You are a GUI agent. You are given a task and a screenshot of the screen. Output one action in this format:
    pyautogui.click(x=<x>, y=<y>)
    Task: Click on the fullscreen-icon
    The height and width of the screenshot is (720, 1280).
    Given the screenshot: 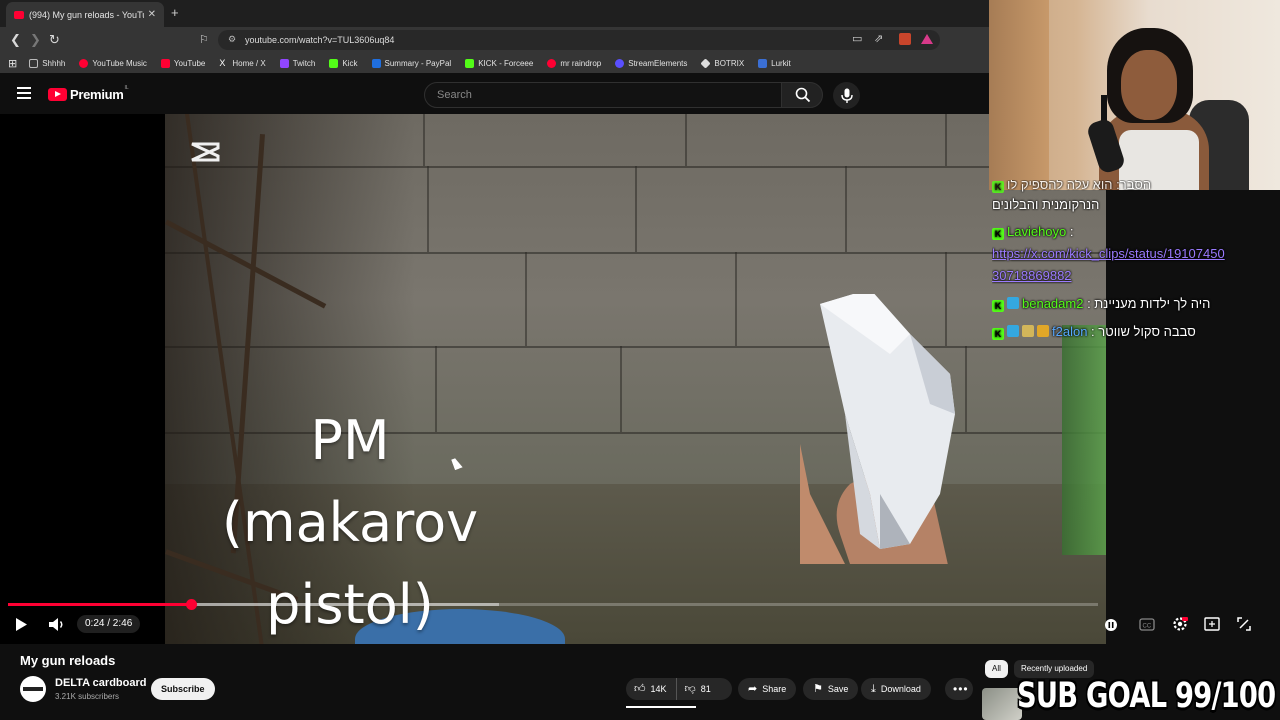 What is the action you would take?
    pyautogui.click(x=1244, y=624)
    